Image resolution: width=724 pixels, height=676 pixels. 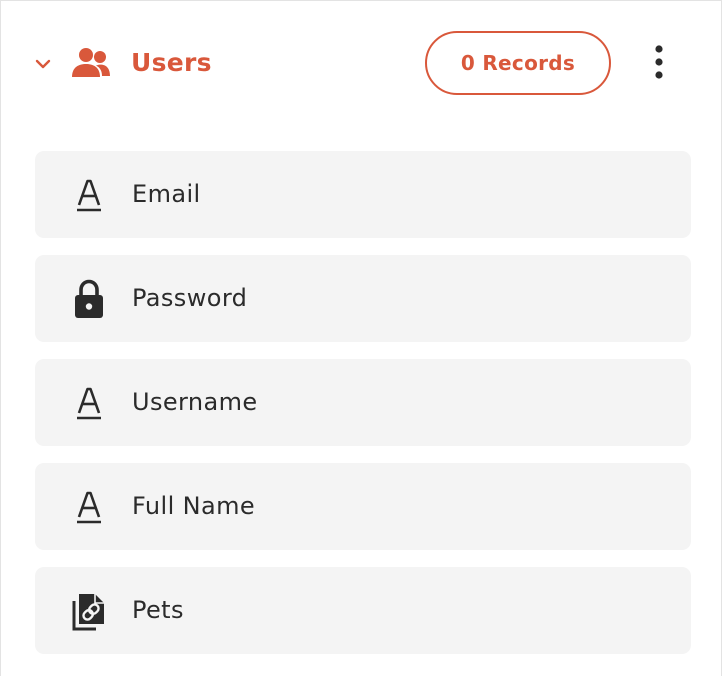 I want to click on chevron-down-icon, so click(x=43, y=64).